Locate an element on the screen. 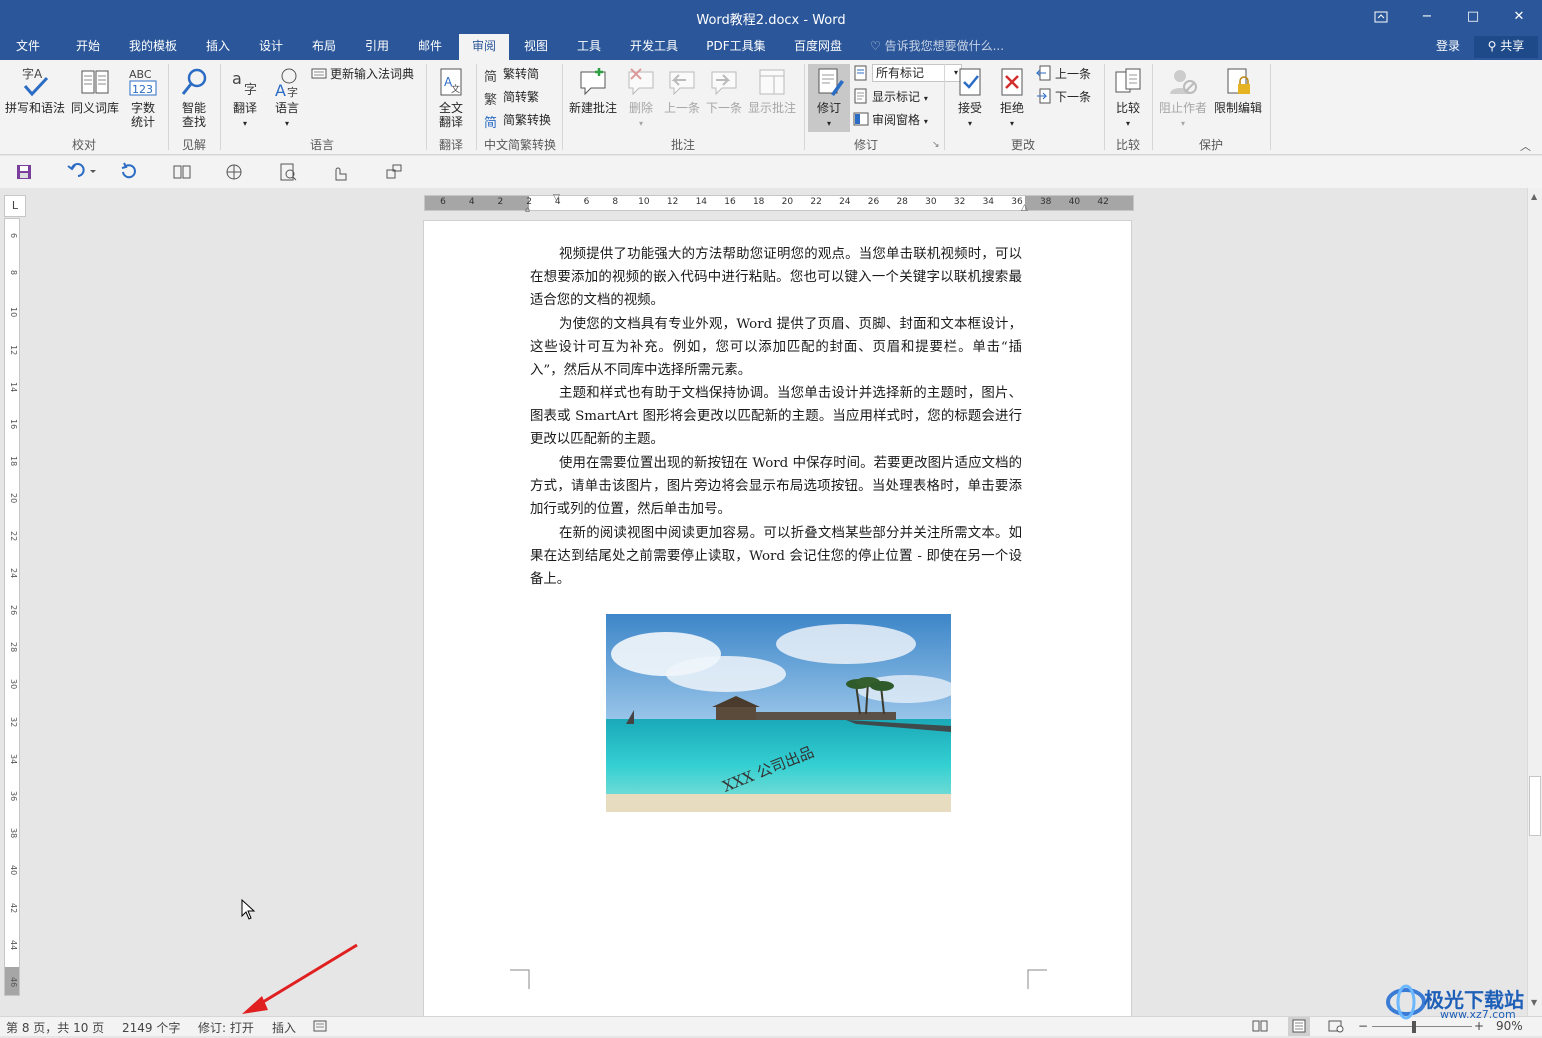  review-pane-icon is located at coordinates (861, 119).